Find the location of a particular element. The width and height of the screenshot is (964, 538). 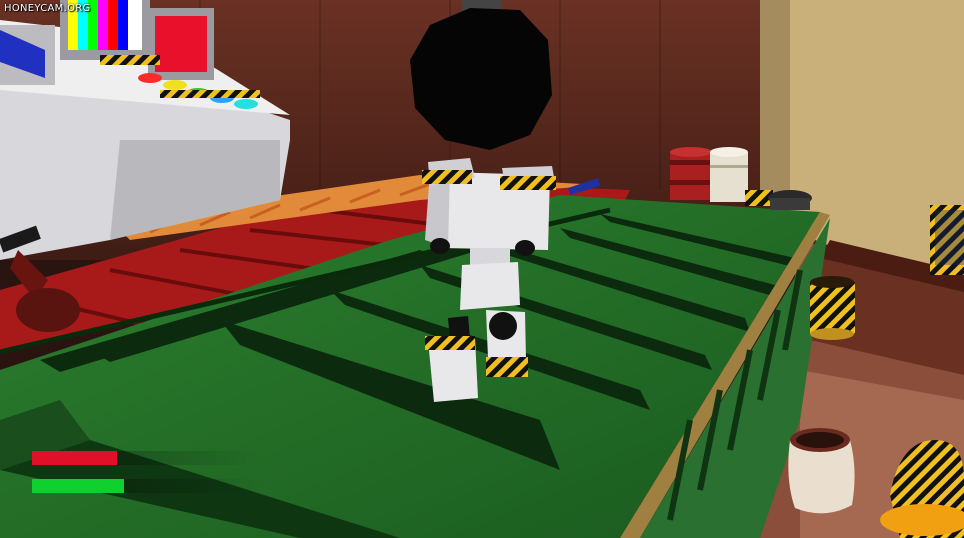

barrel-red is located at coordinates (691, 173).